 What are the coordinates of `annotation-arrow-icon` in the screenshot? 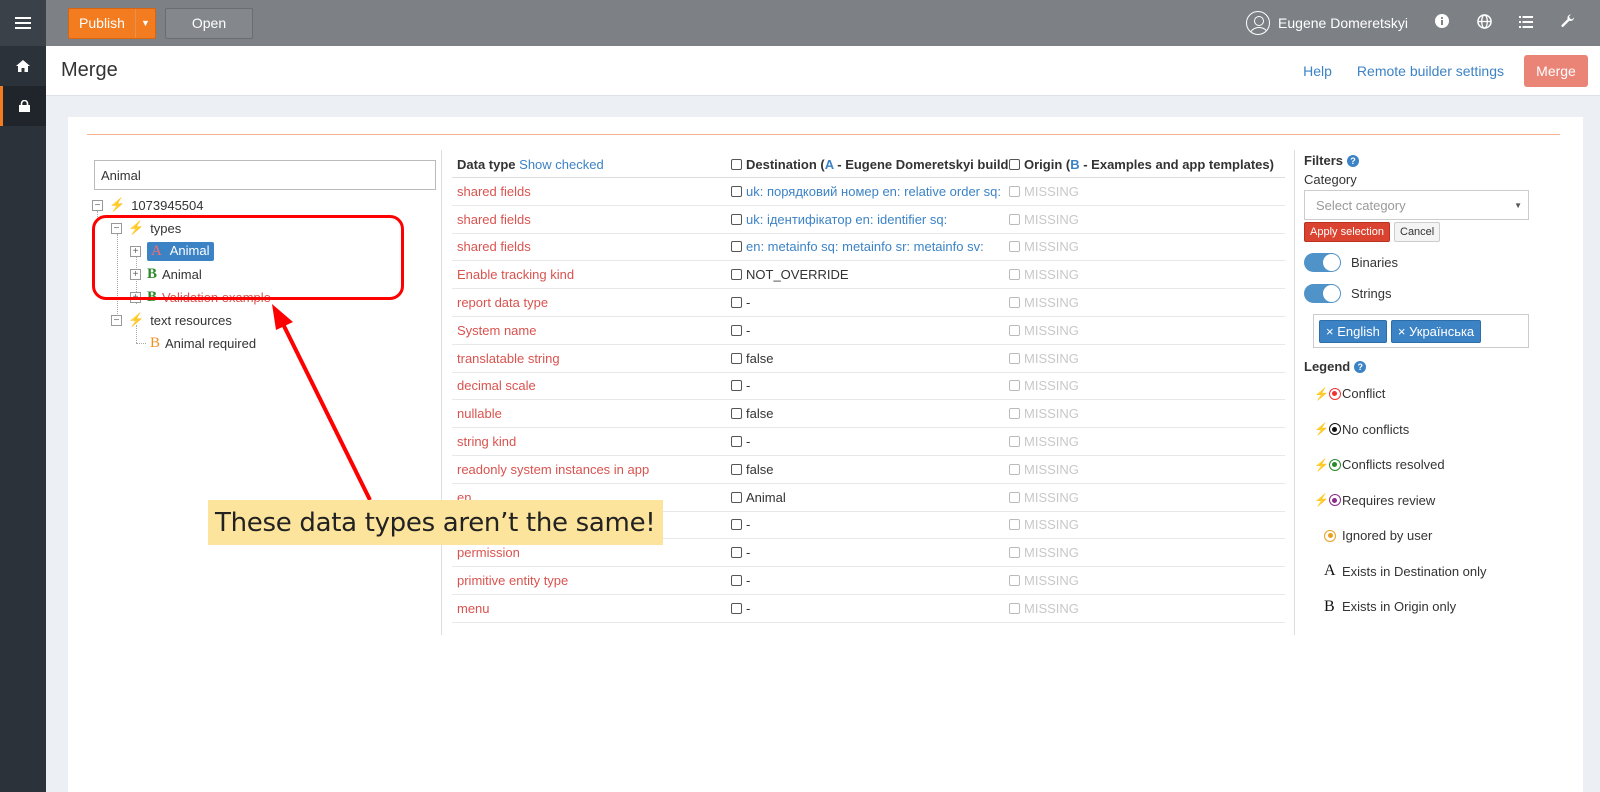 It's located at (322, 402).